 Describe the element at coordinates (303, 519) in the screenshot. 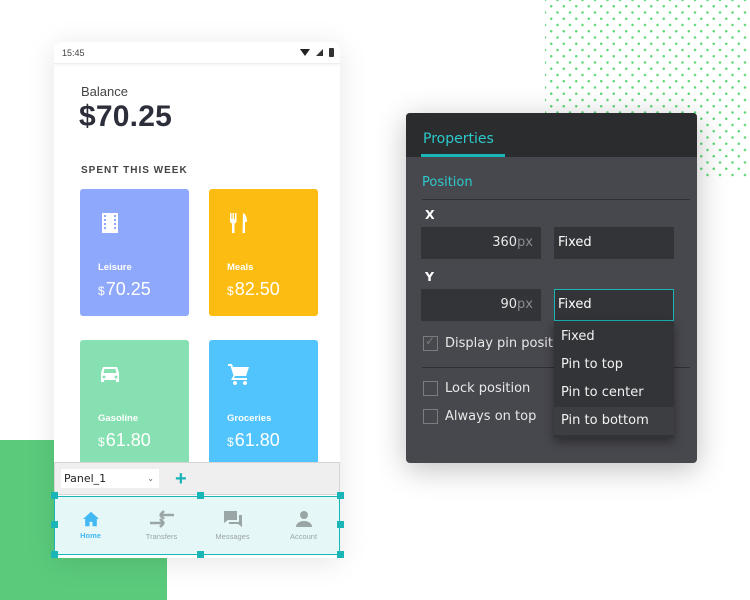

I see `account-icon` at that location.